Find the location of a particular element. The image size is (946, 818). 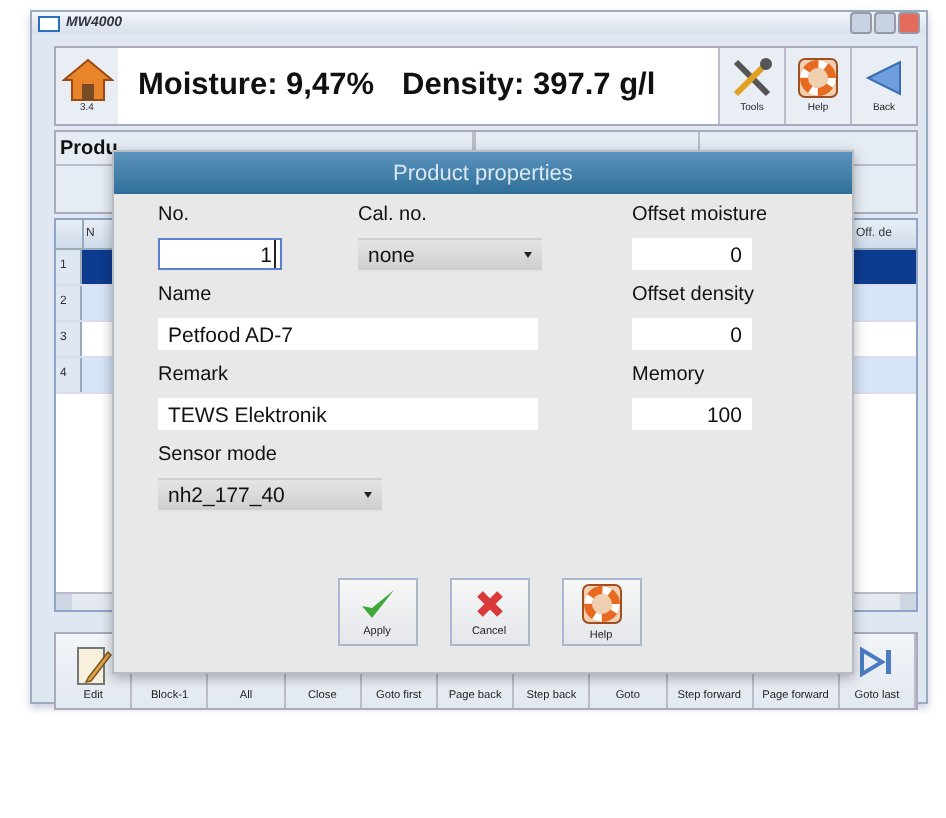

dialog-title: Product properties is located at coordinates (483, 173).